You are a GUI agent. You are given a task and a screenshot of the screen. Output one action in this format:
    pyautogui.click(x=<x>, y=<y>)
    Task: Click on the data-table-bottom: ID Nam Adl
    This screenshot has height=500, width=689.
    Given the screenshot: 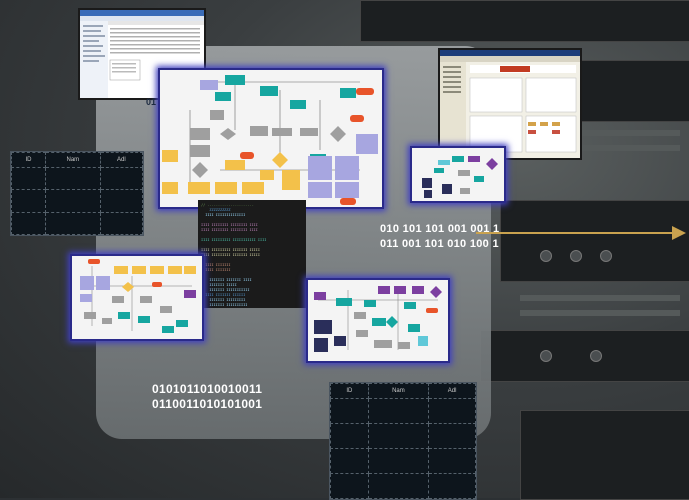 What is the action you would take?
    pyautogui.click(x=403, y=441)
    